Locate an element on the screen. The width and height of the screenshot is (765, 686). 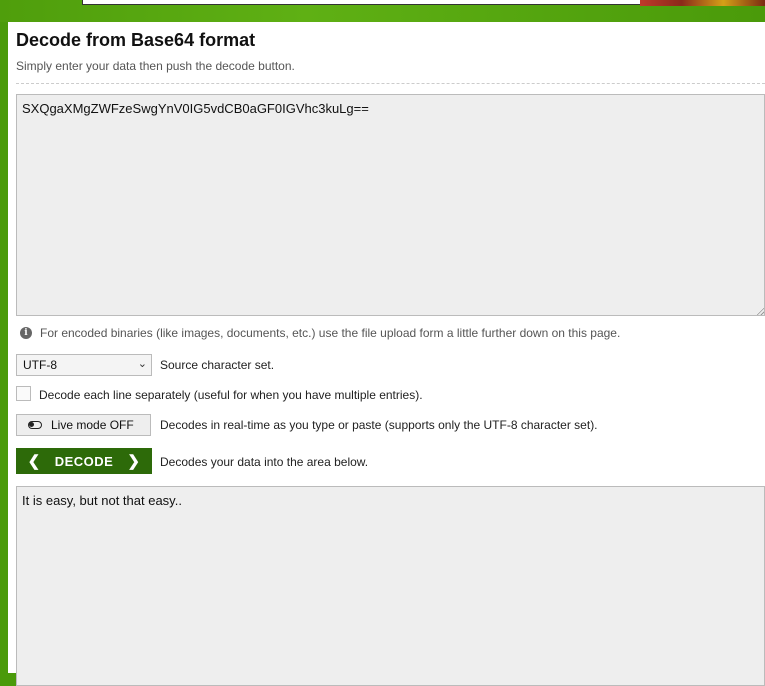
charset-label: Source character set. is located at coordinates (217, 365).